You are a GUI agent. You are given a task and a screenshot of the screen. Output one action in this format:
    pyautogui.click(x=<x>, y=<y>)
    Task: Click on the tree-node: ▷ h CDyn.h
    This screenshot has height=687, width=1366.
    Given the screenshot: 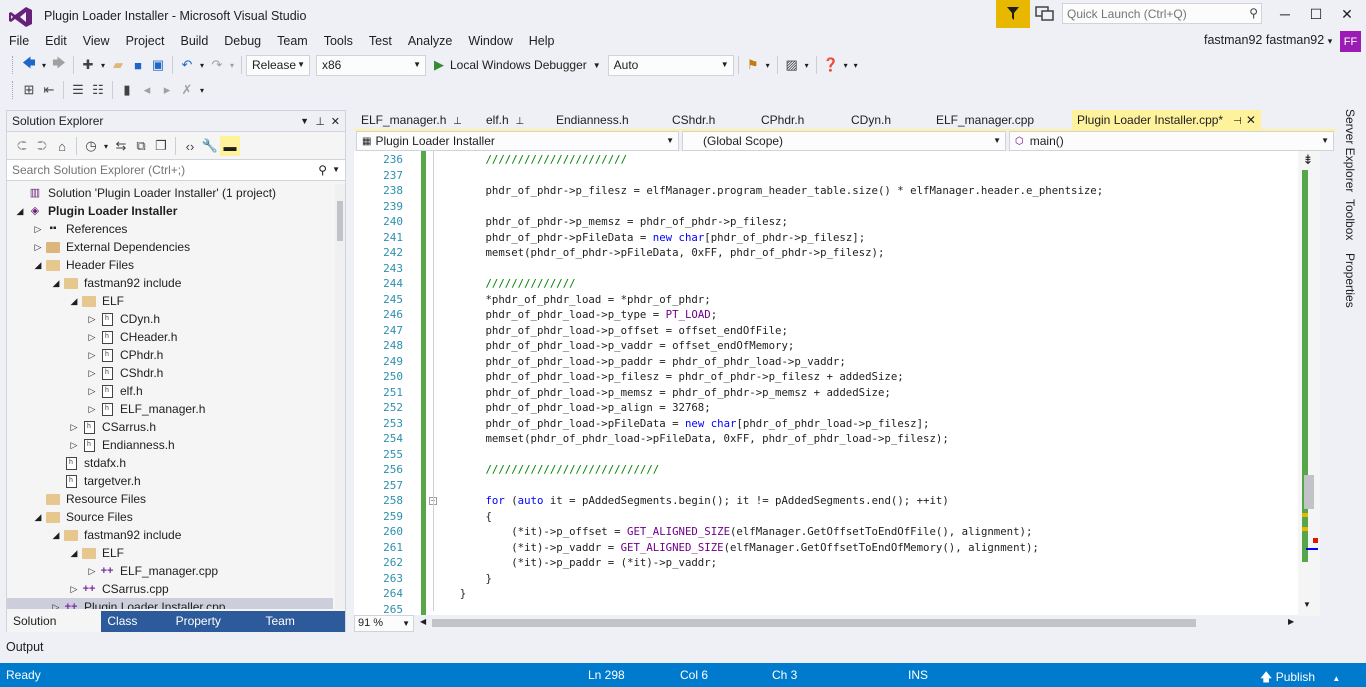 What is the action you would take?
    pyautogui.click(x=122, y=319)
    